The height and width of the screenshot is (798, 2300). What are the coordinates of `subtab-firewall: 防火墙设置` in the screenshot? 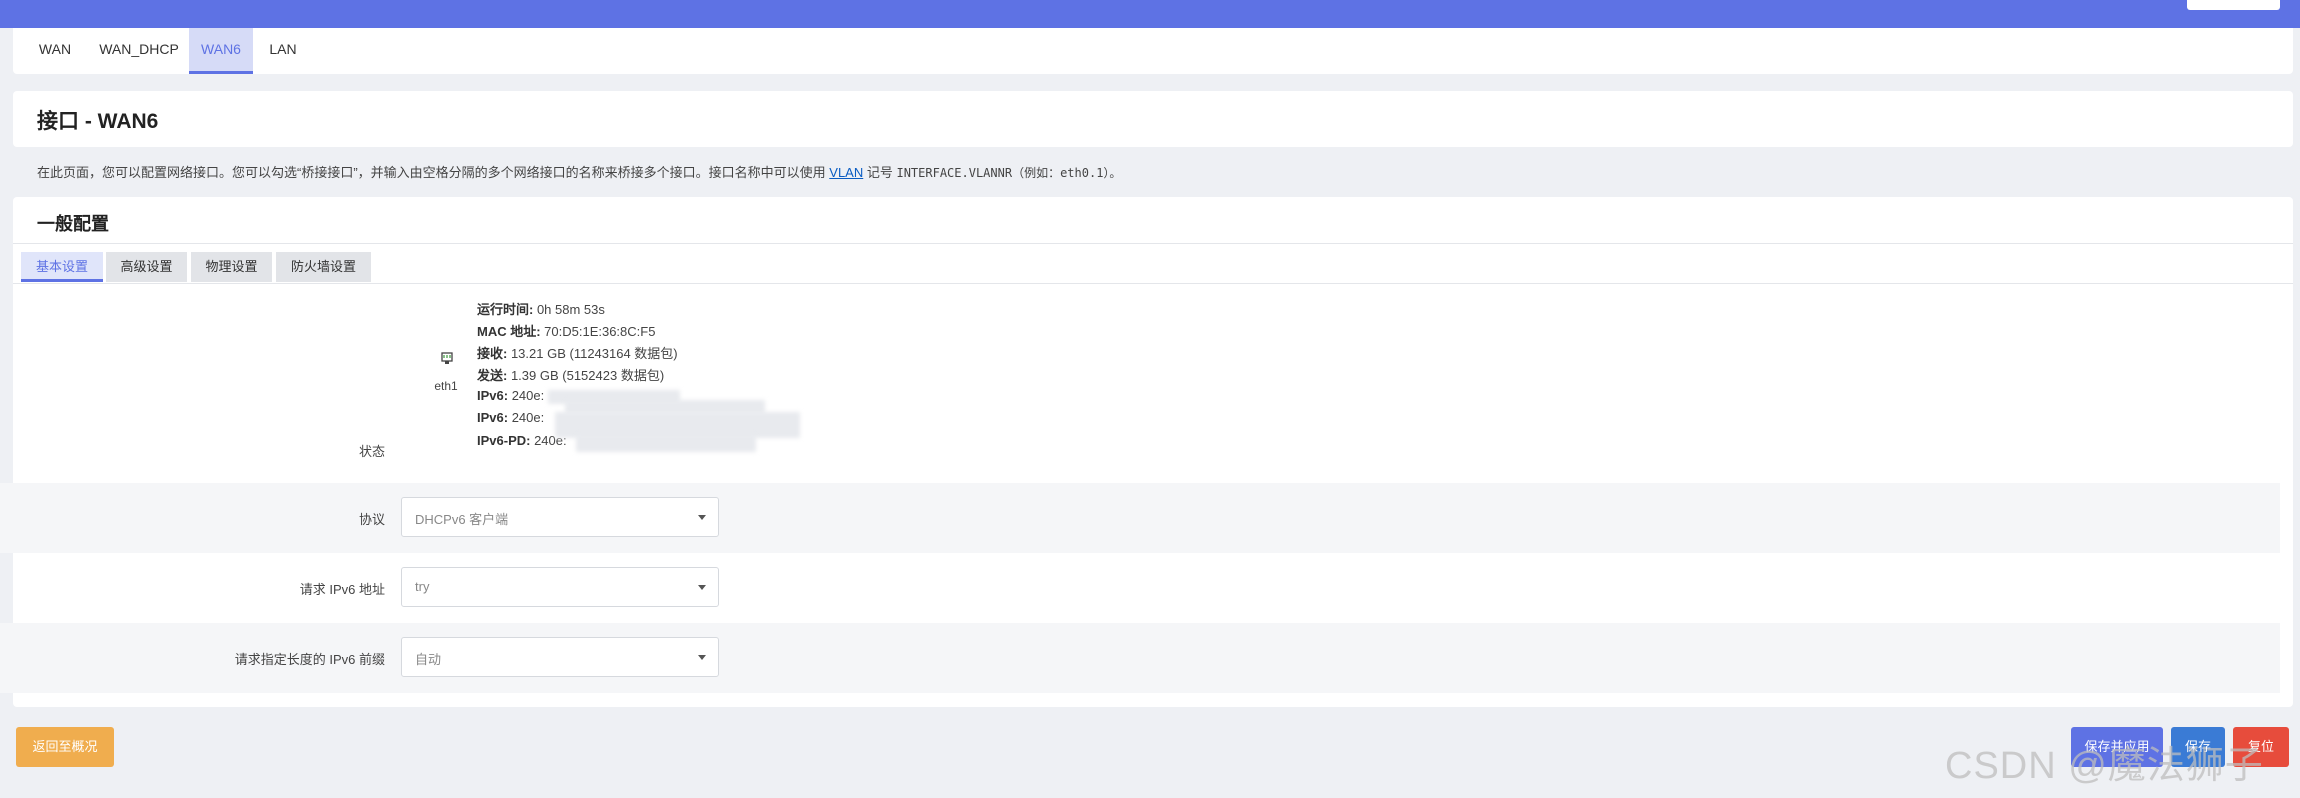 It's located at (323, 267).